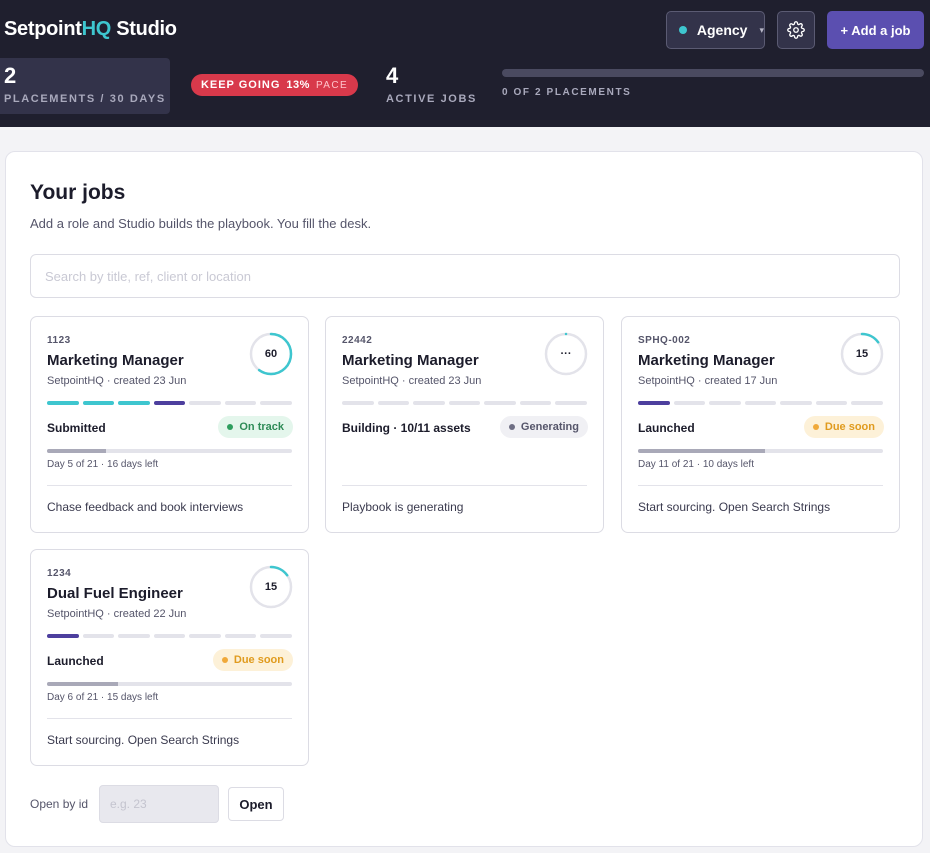 This screenshot has width=930, height=853. I want to click on pace-label: PACE, so click(332, 85).